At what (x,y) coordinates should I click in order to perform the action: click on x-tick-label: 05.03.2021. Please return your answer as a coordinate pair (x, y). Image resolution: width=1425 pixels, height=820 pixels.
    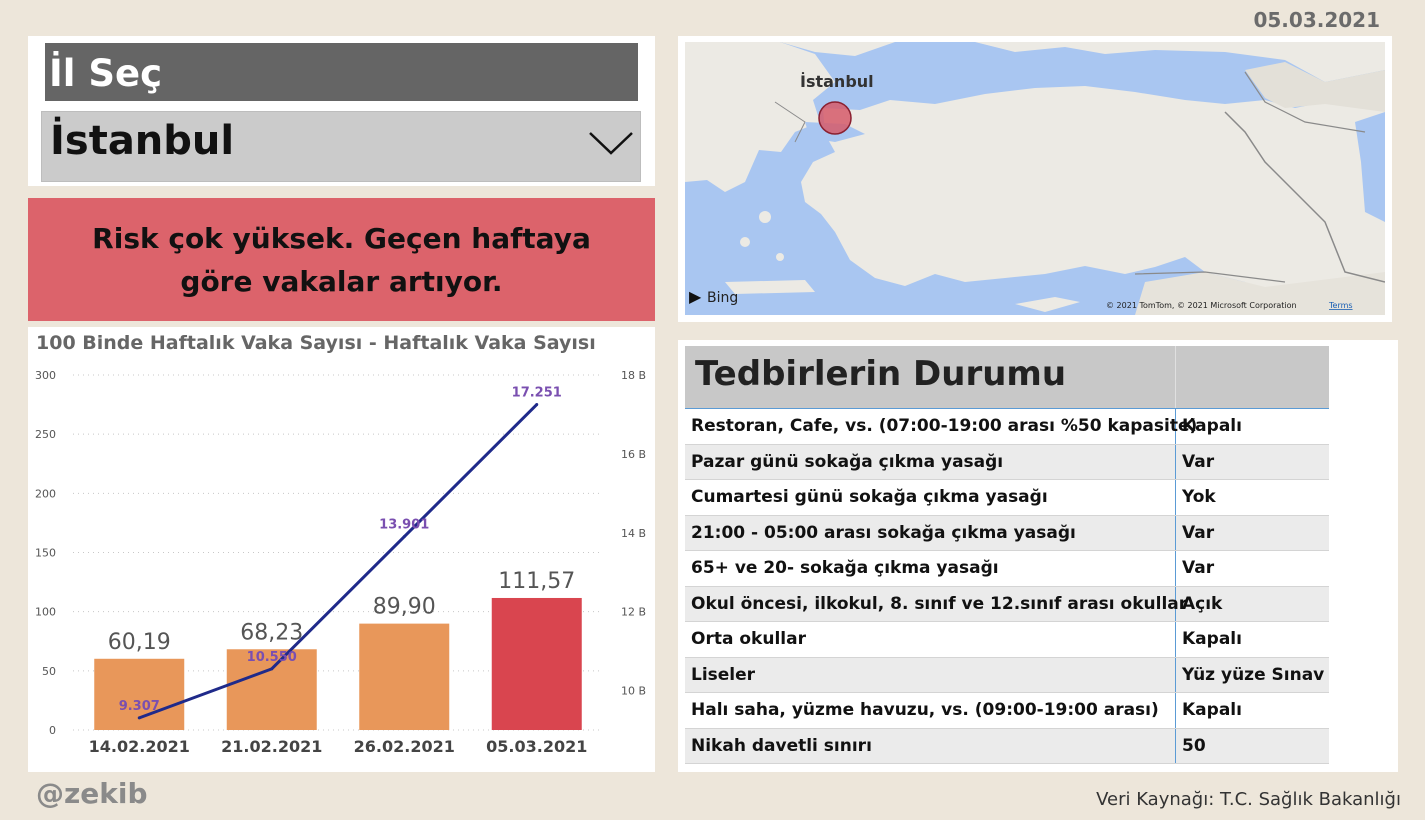
    Looking at the image, I should click on (536, 746).